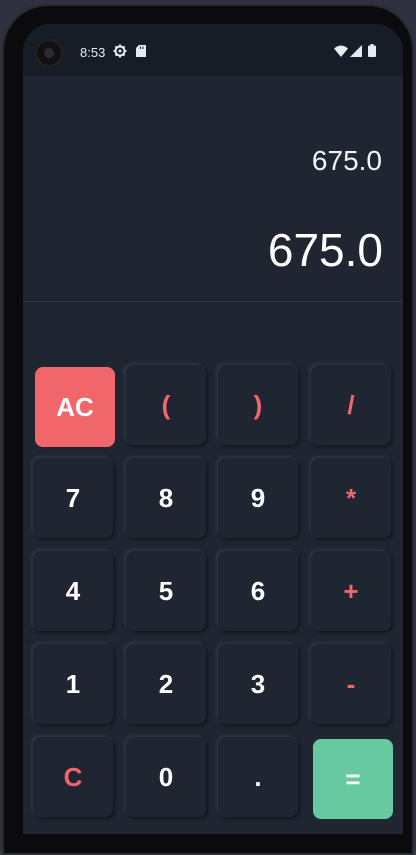  I want to click on signal-icon, so click(356, 51).